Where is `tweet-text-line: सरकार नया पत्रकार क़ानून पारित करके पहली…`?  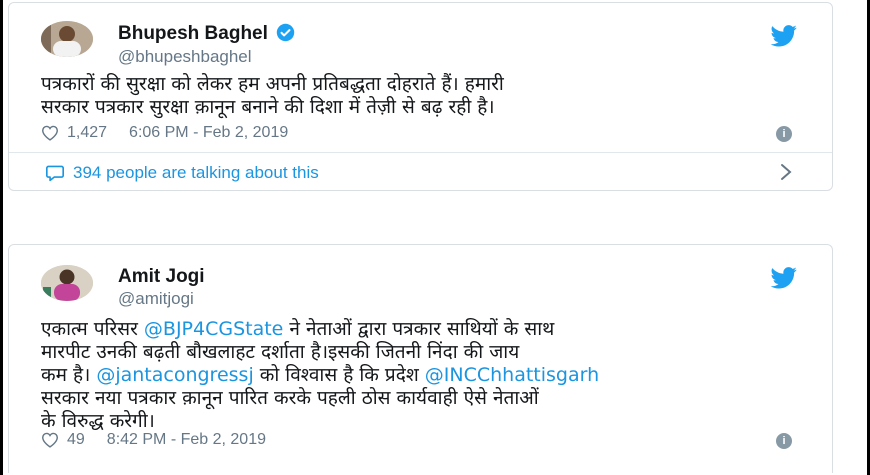 tweet-text-line: सरकार नया पत्रकार क़ानून पारित करके पहली… is located at coordinates (290, 398).